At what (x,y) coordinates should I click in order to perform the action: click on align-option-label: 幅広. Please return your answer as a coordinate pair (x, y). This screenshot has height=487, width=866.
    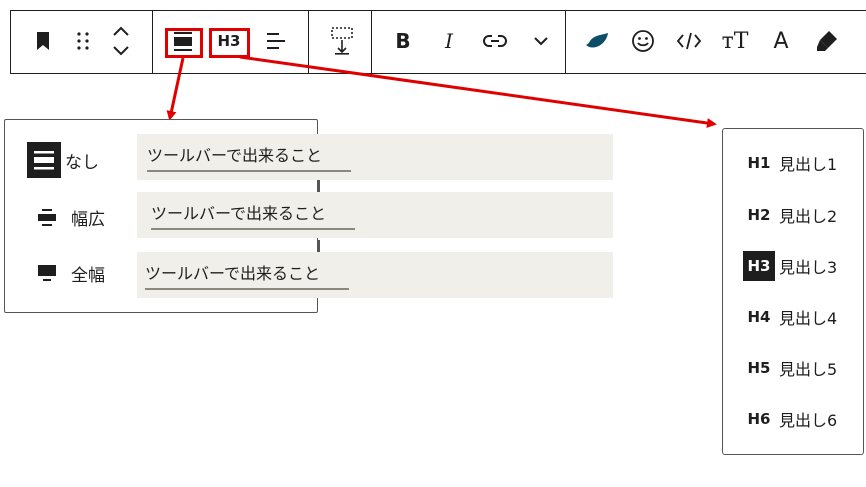
    Looking at the image, I should click on (88, 219).